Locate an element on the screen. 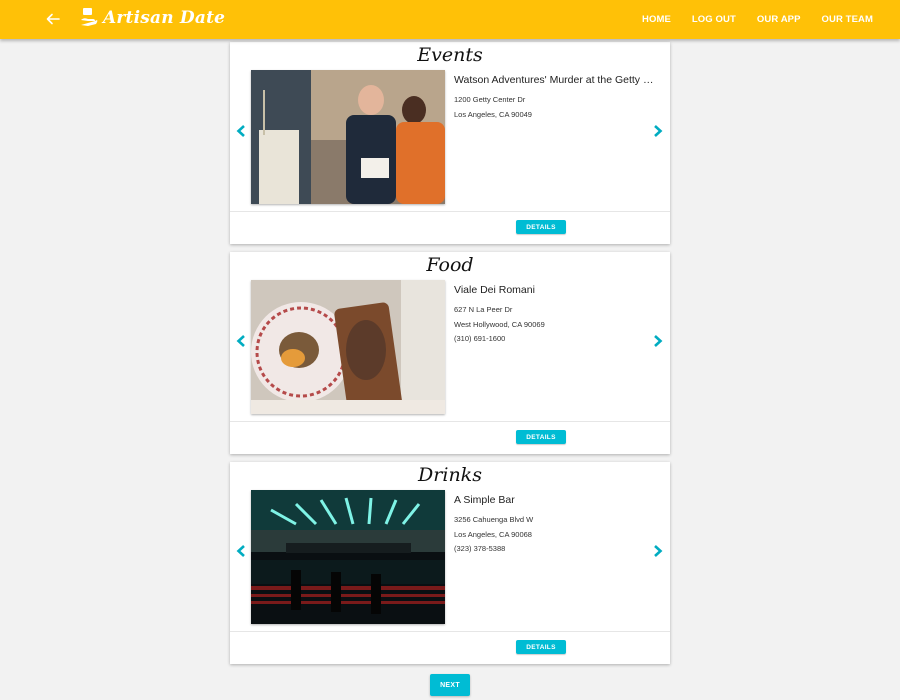  nav-log-out: LOG OUT is located at coordinates (714, 19).